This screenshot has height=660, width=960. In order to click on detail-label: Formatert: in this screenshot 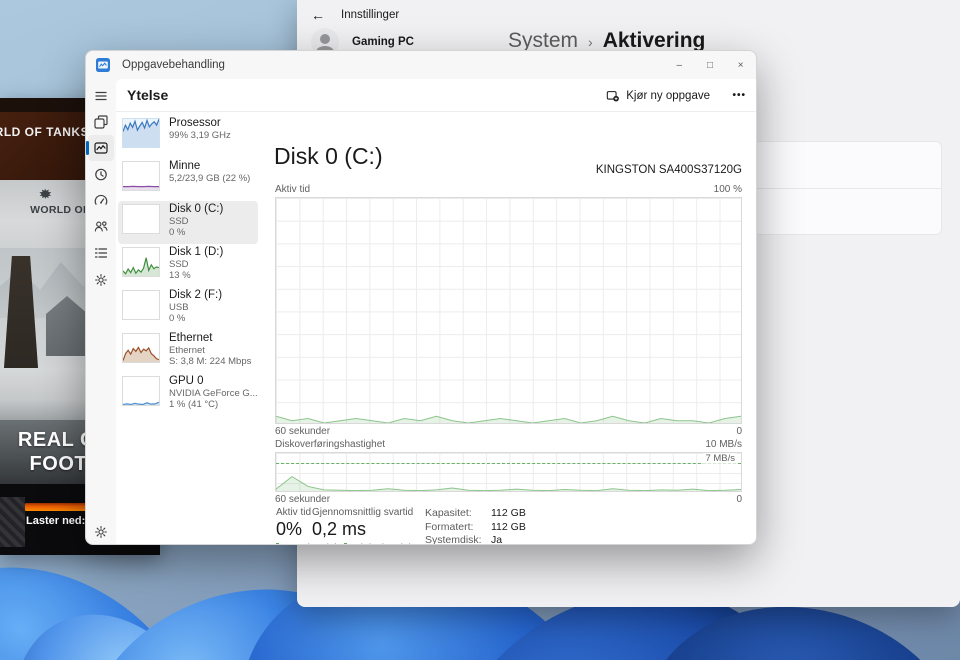, I will do `click(449, 526)`.